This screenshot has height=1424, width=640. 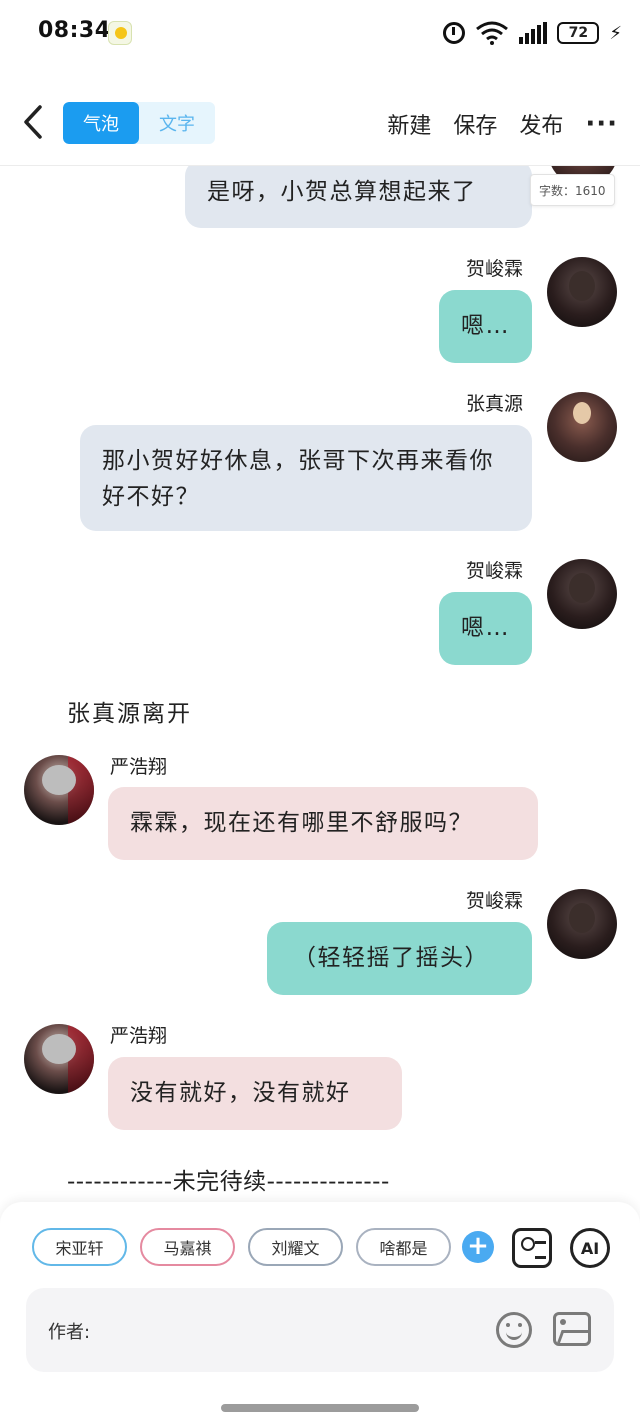 I want to click on battery-icon: 72, so click(x=578, y=33).